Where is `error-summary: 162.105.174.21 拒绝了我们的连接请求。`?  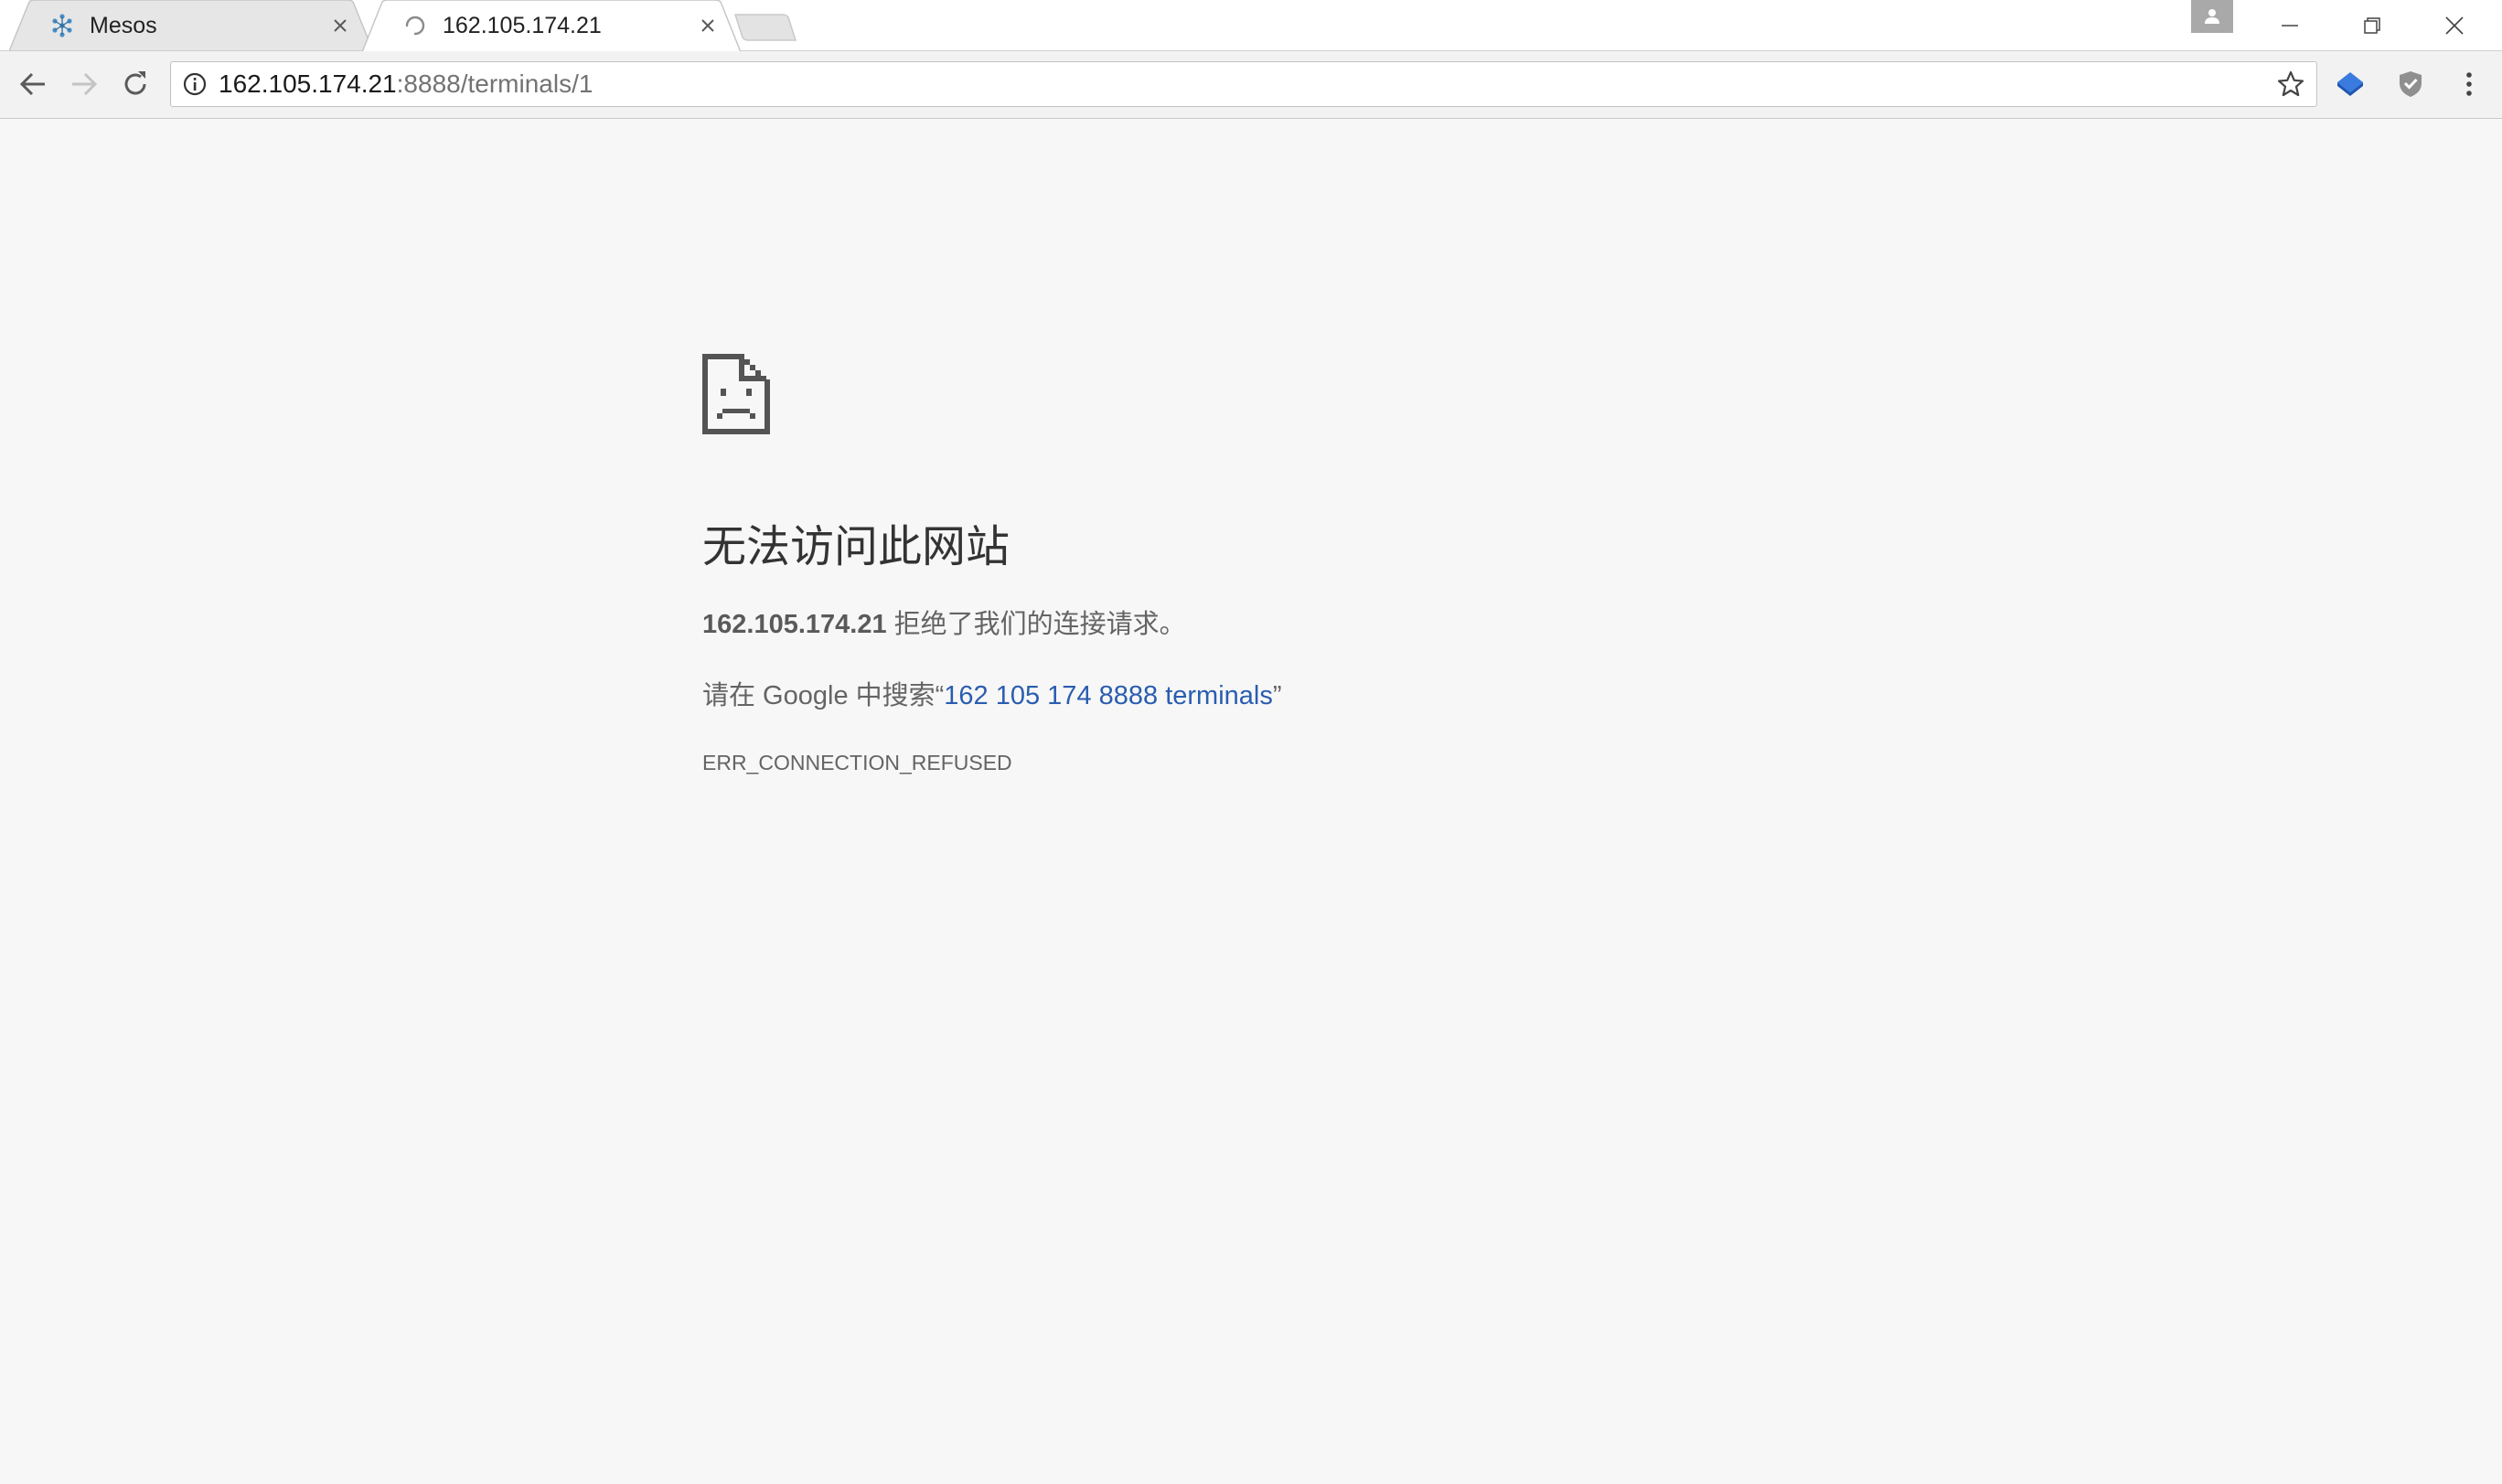
error-summary: 162.105.174.21 拒绝了我们的连接请求。 is located at coordinates (1251, 624).